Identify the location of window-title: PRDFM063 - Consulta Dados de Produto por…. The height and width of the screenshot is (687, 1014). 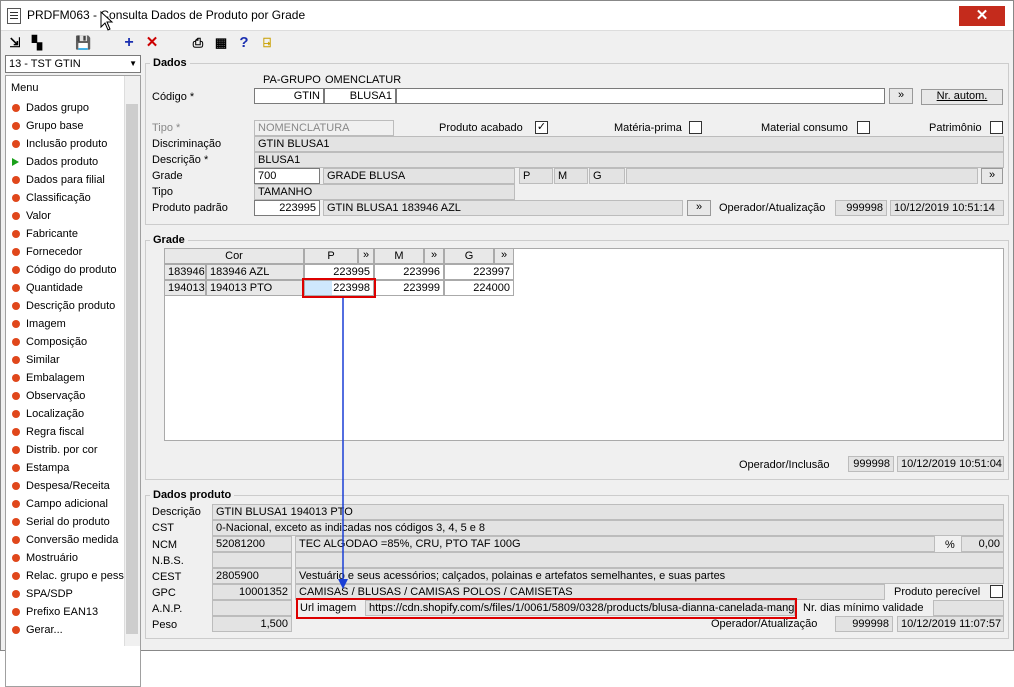
(166, 15).